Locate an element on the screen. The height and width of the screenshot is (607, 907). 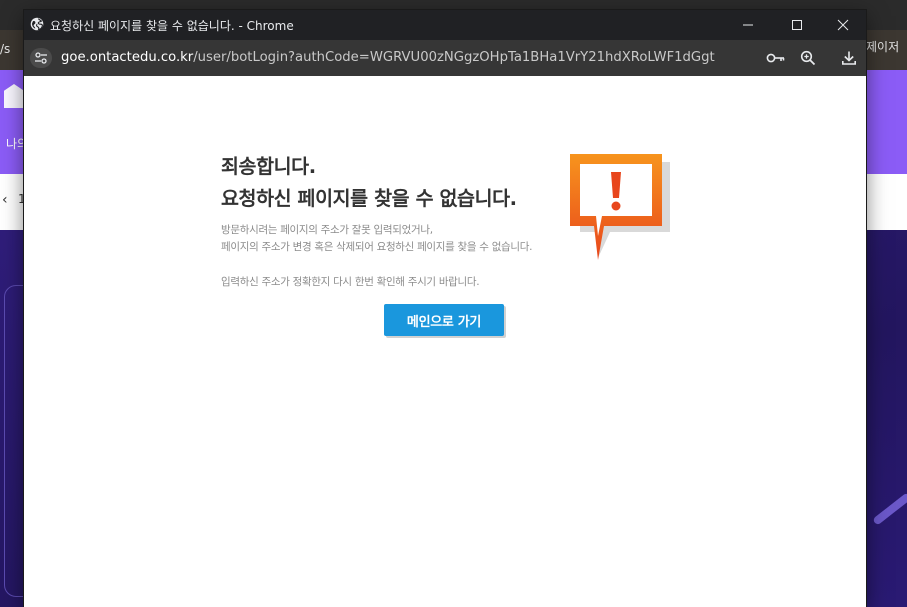
minimize-button is located at coordinates (748, 25).